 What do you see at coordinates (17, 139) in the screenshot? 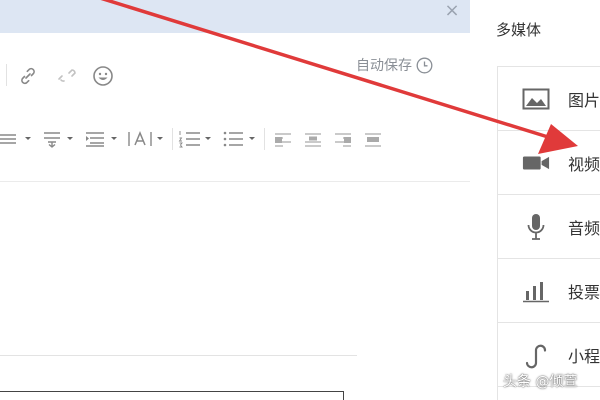
I see `line-height-icon` at bounding box center [17, 139].